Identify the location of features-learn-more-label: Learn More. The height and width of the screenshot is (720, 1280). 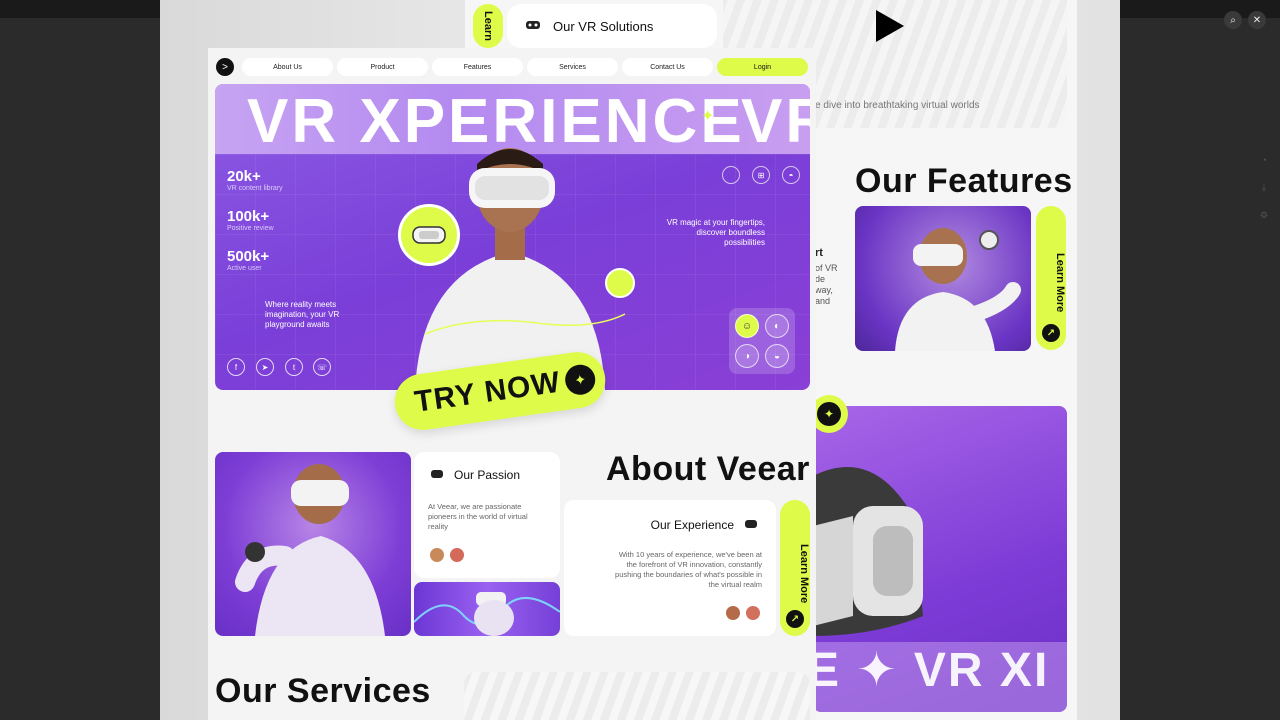
(1060, 283).